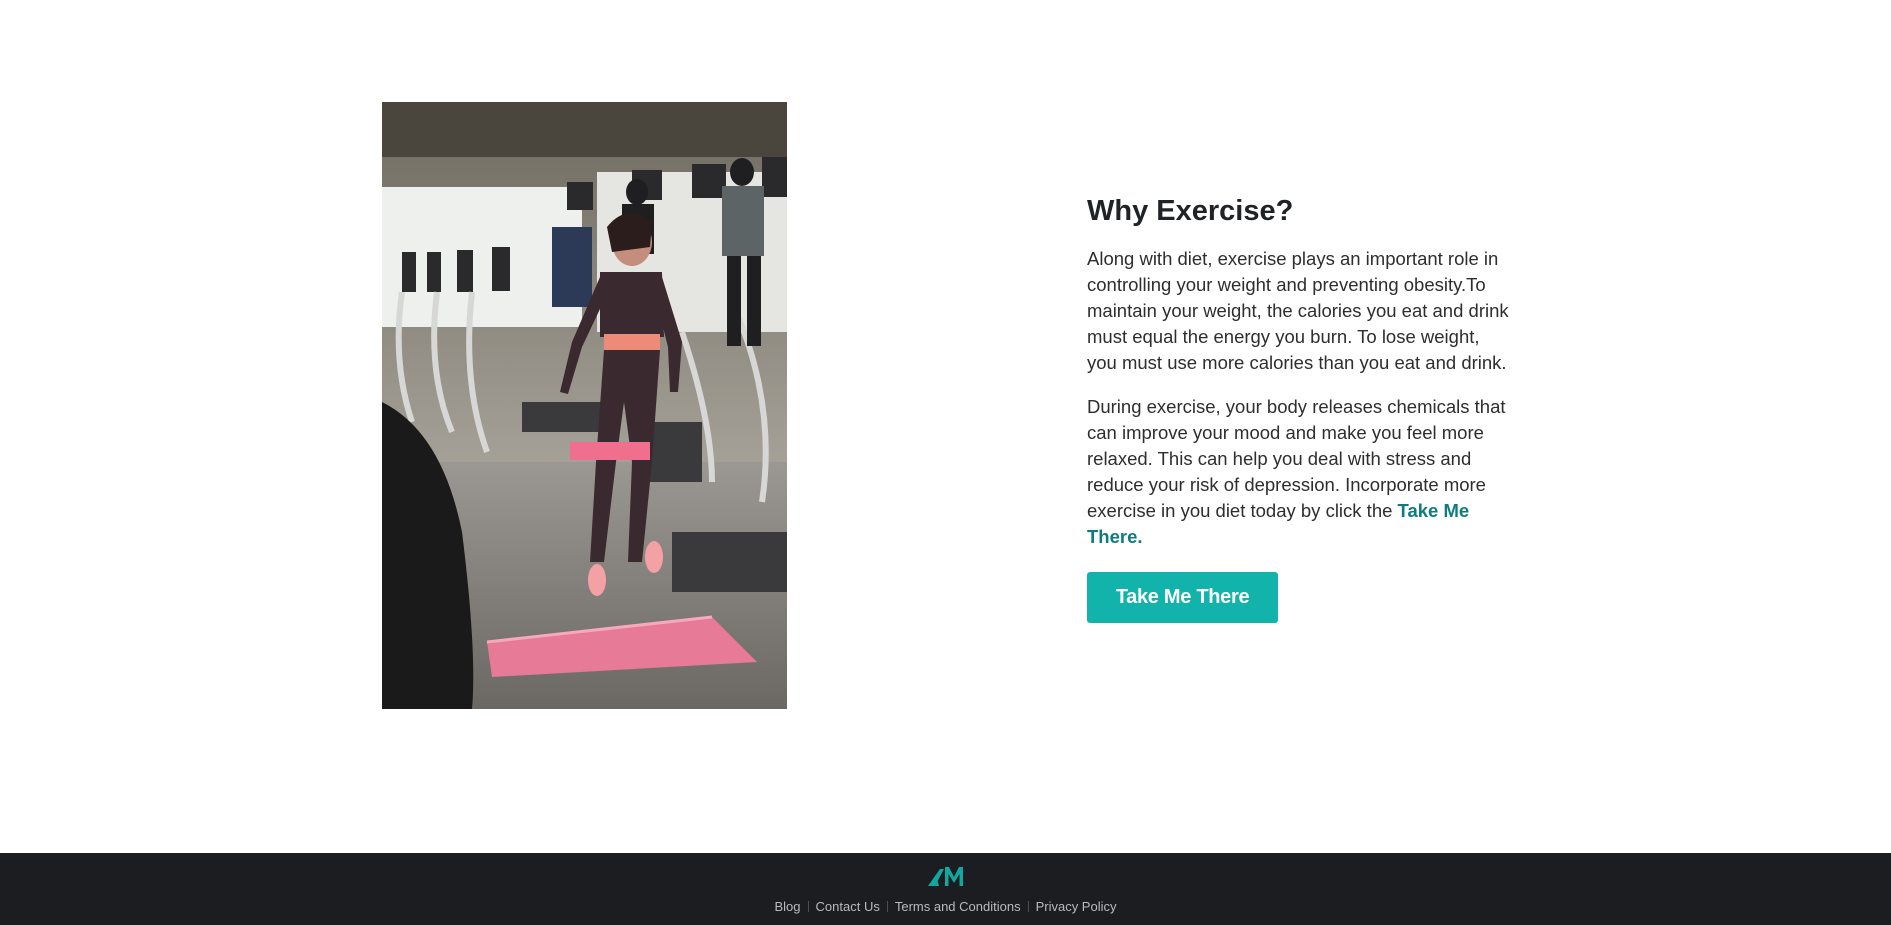 Image resolution: width=1891 pixels, height=925 pixels. What do you see at coordinates (958, 906) in the screenshot?
I see `footer-link-terms: Terms and Conditions` at bounding box center [958, 906].